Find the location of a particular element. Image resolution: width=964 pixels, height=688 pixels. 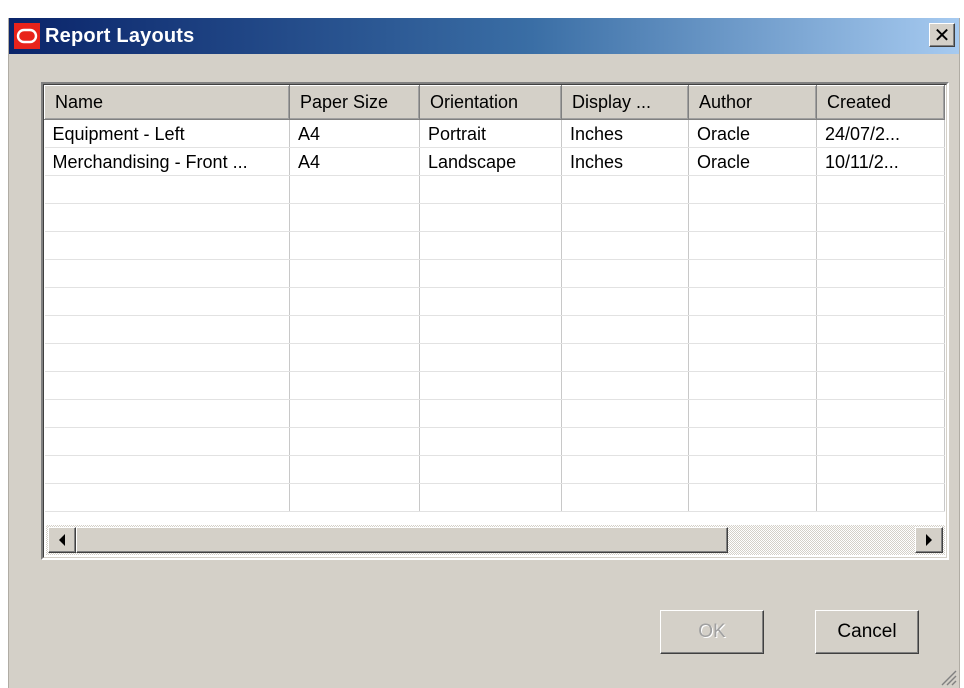

arrow-left-icon is located at coordinates (62, 540).